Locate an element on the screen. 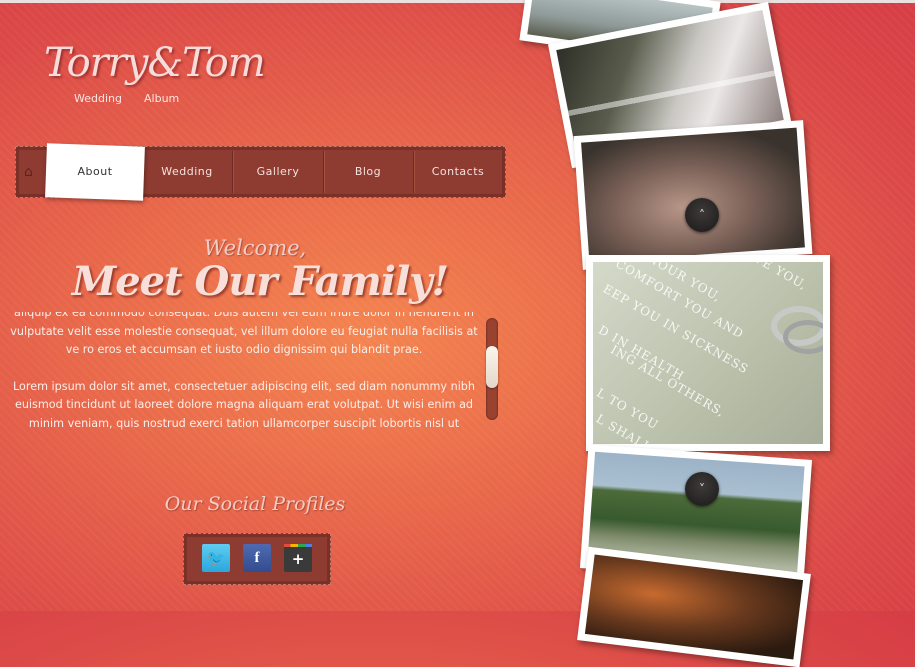  nav-item-wedding: Wedding is located at coordinates (187, 172).